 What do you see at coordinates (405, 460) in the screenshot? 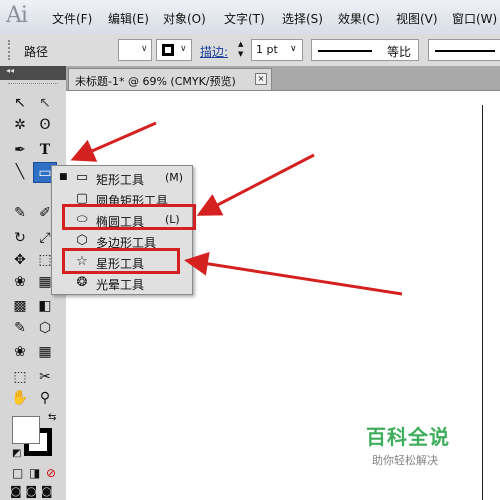
I see `watermark-subtitle: 助你轻松解决` at bounding box center [405, 460].